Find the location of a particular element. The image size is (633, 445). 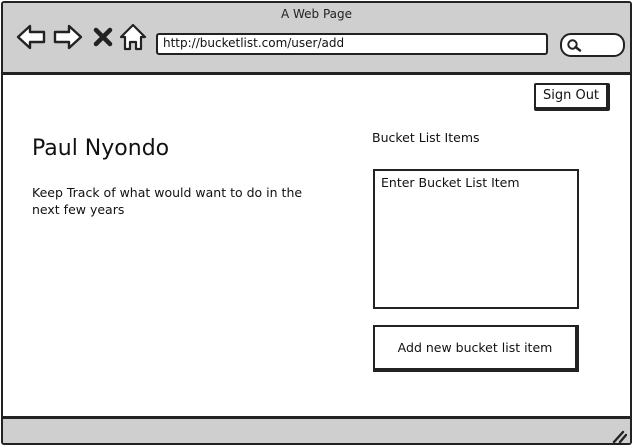

address-bar: http://bucketlist.com/user/add is located at coordinates (352, 44).